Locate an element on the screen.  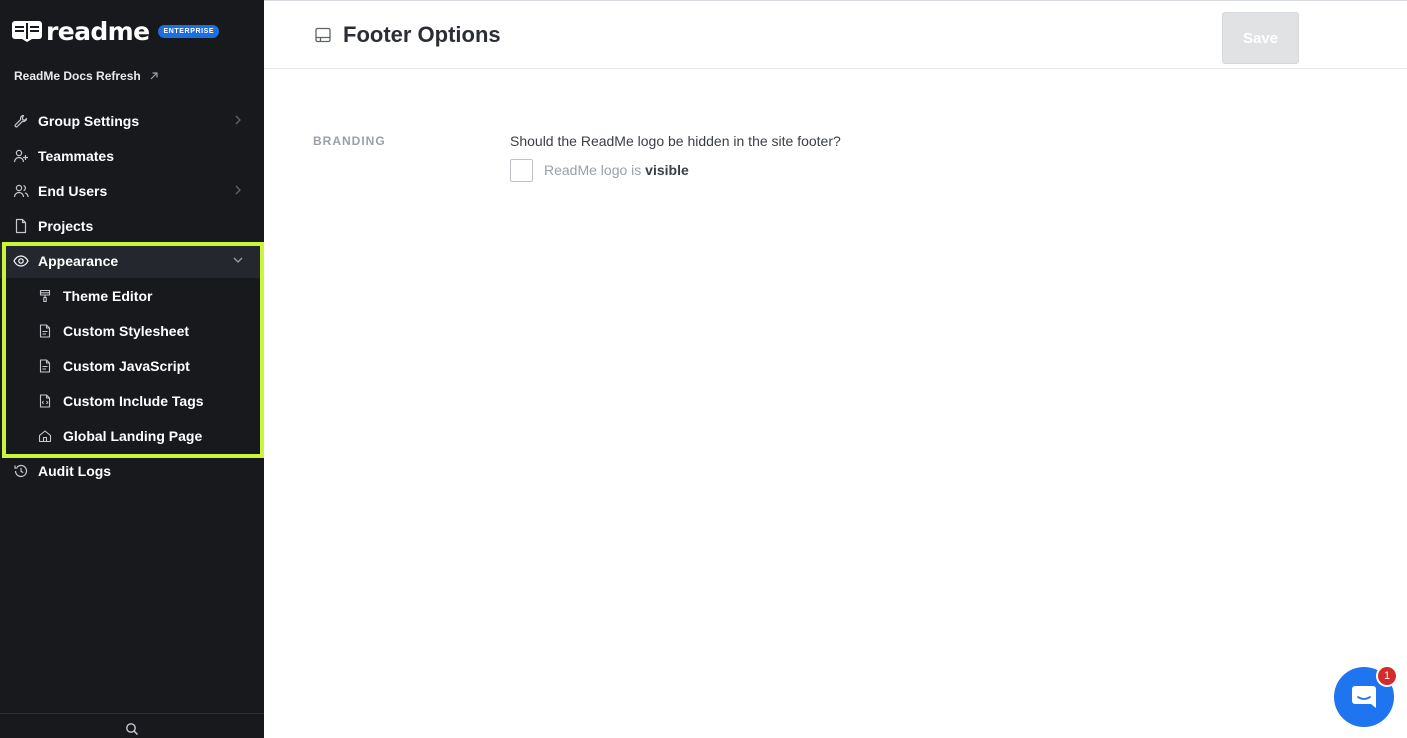
sidebar-subitem-custom-include-tags: Custom Include Tags is located at coordinates (132, 400).